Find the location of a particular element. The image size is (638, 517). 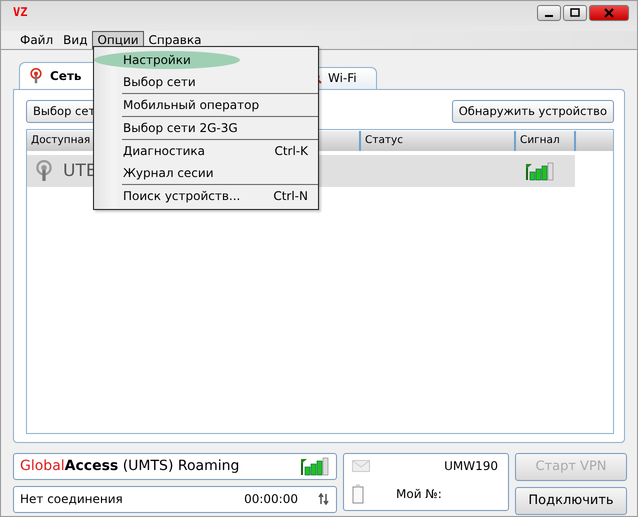

column-header: Сигнал is located at coordinates (546, 140).